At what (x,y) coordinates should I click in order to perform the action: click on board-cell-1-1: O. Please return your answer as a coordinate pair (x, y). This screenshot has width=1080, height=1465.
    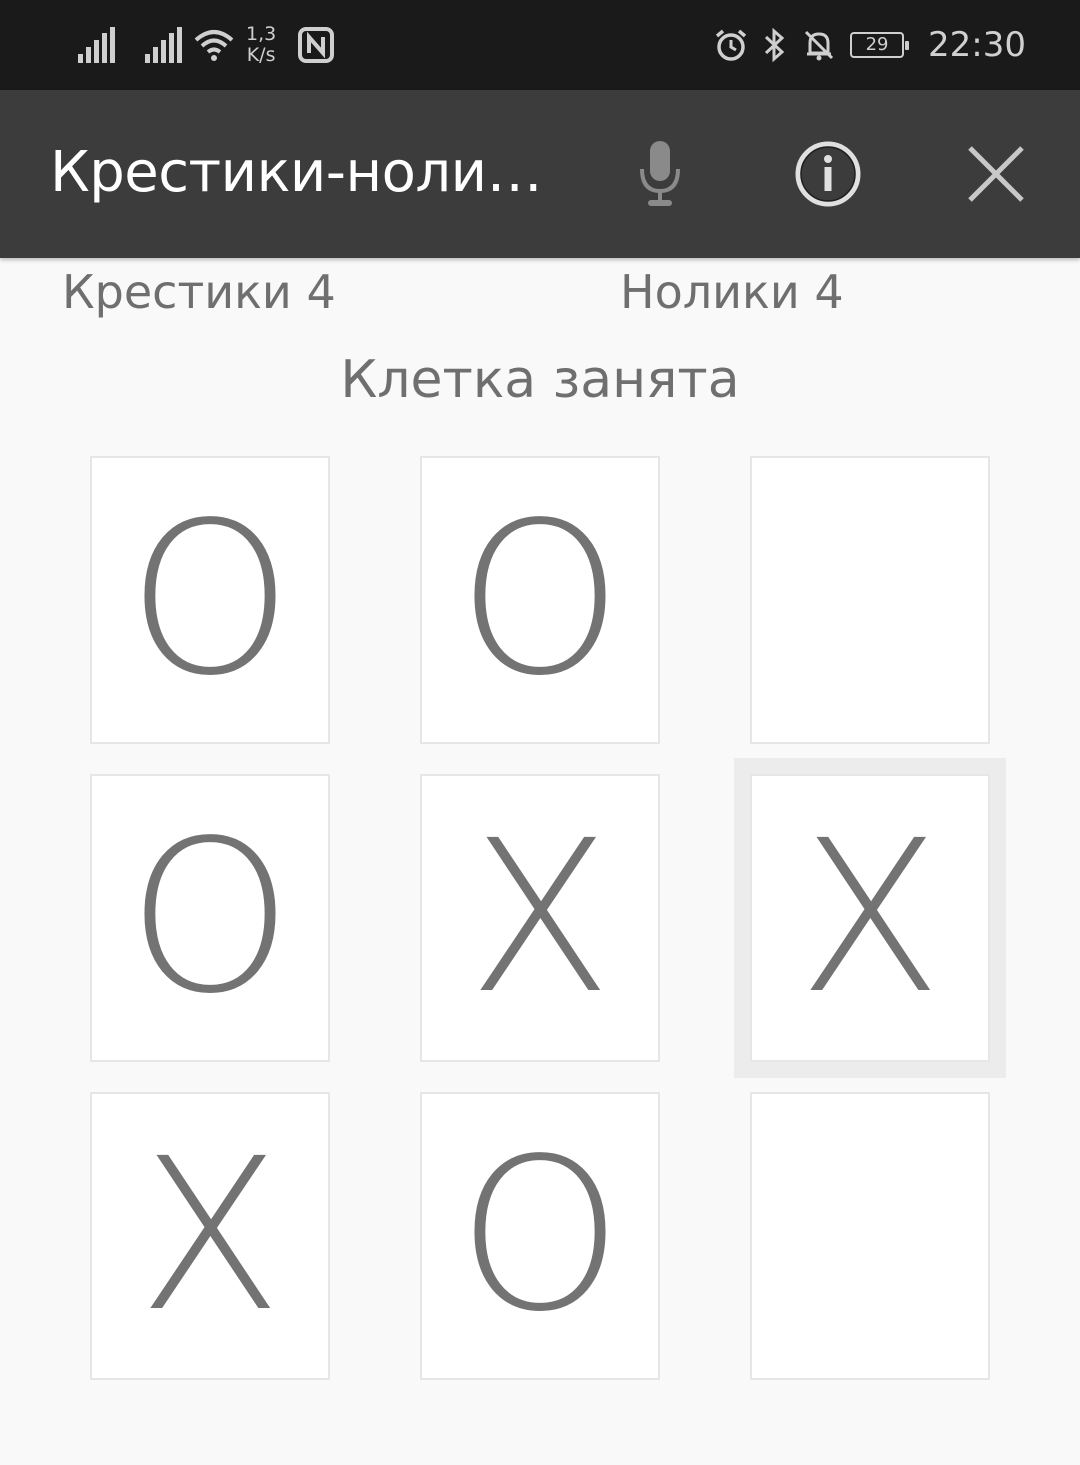
    Looking at the image, I should click on (210, 600).